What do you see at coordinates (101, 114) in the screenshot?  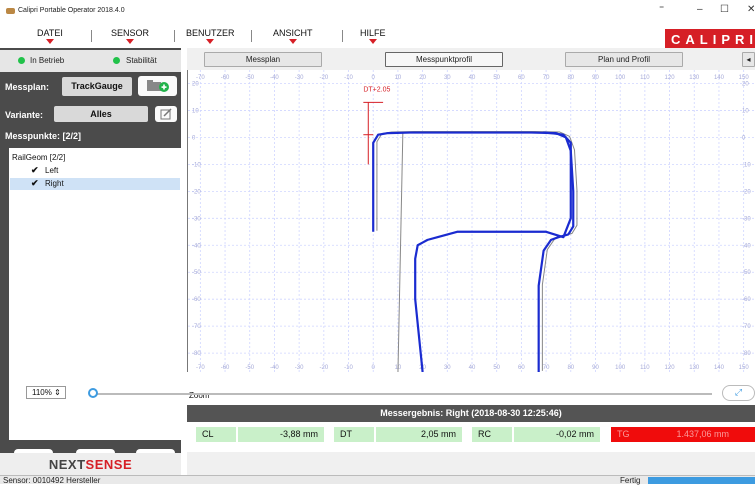 I see `variant-value: Alles` at bounding box center [101, 114].